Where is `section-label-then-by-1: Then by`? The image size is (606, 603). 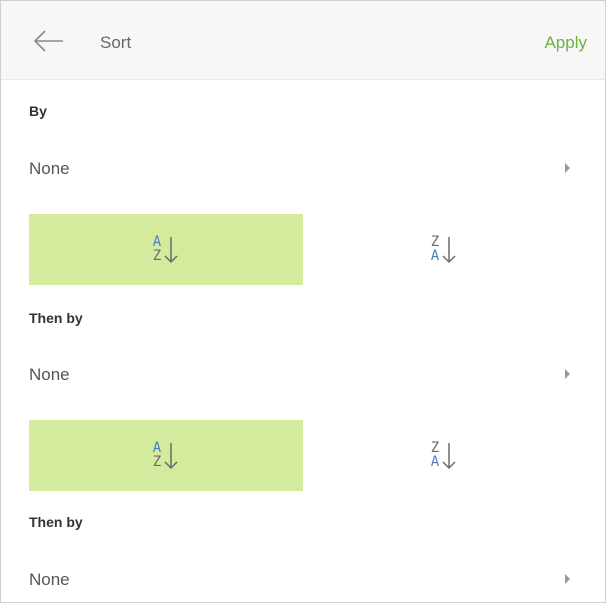 section-label-then-by-1: Then by is located at coordinates (56, 318).